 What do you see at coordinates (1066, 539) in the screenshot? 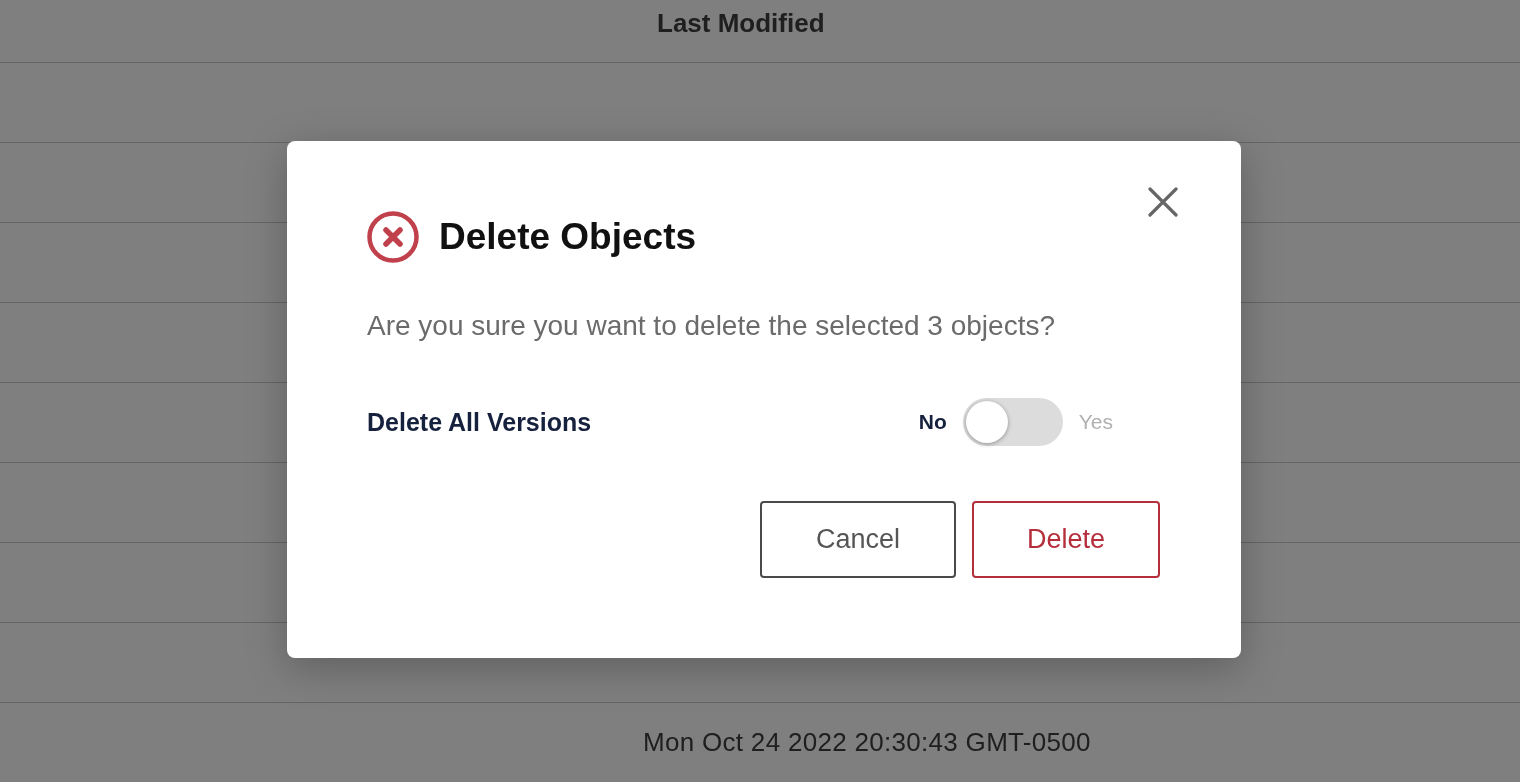
I see `delete-button: Delete` at bounding box center [1066, 539].